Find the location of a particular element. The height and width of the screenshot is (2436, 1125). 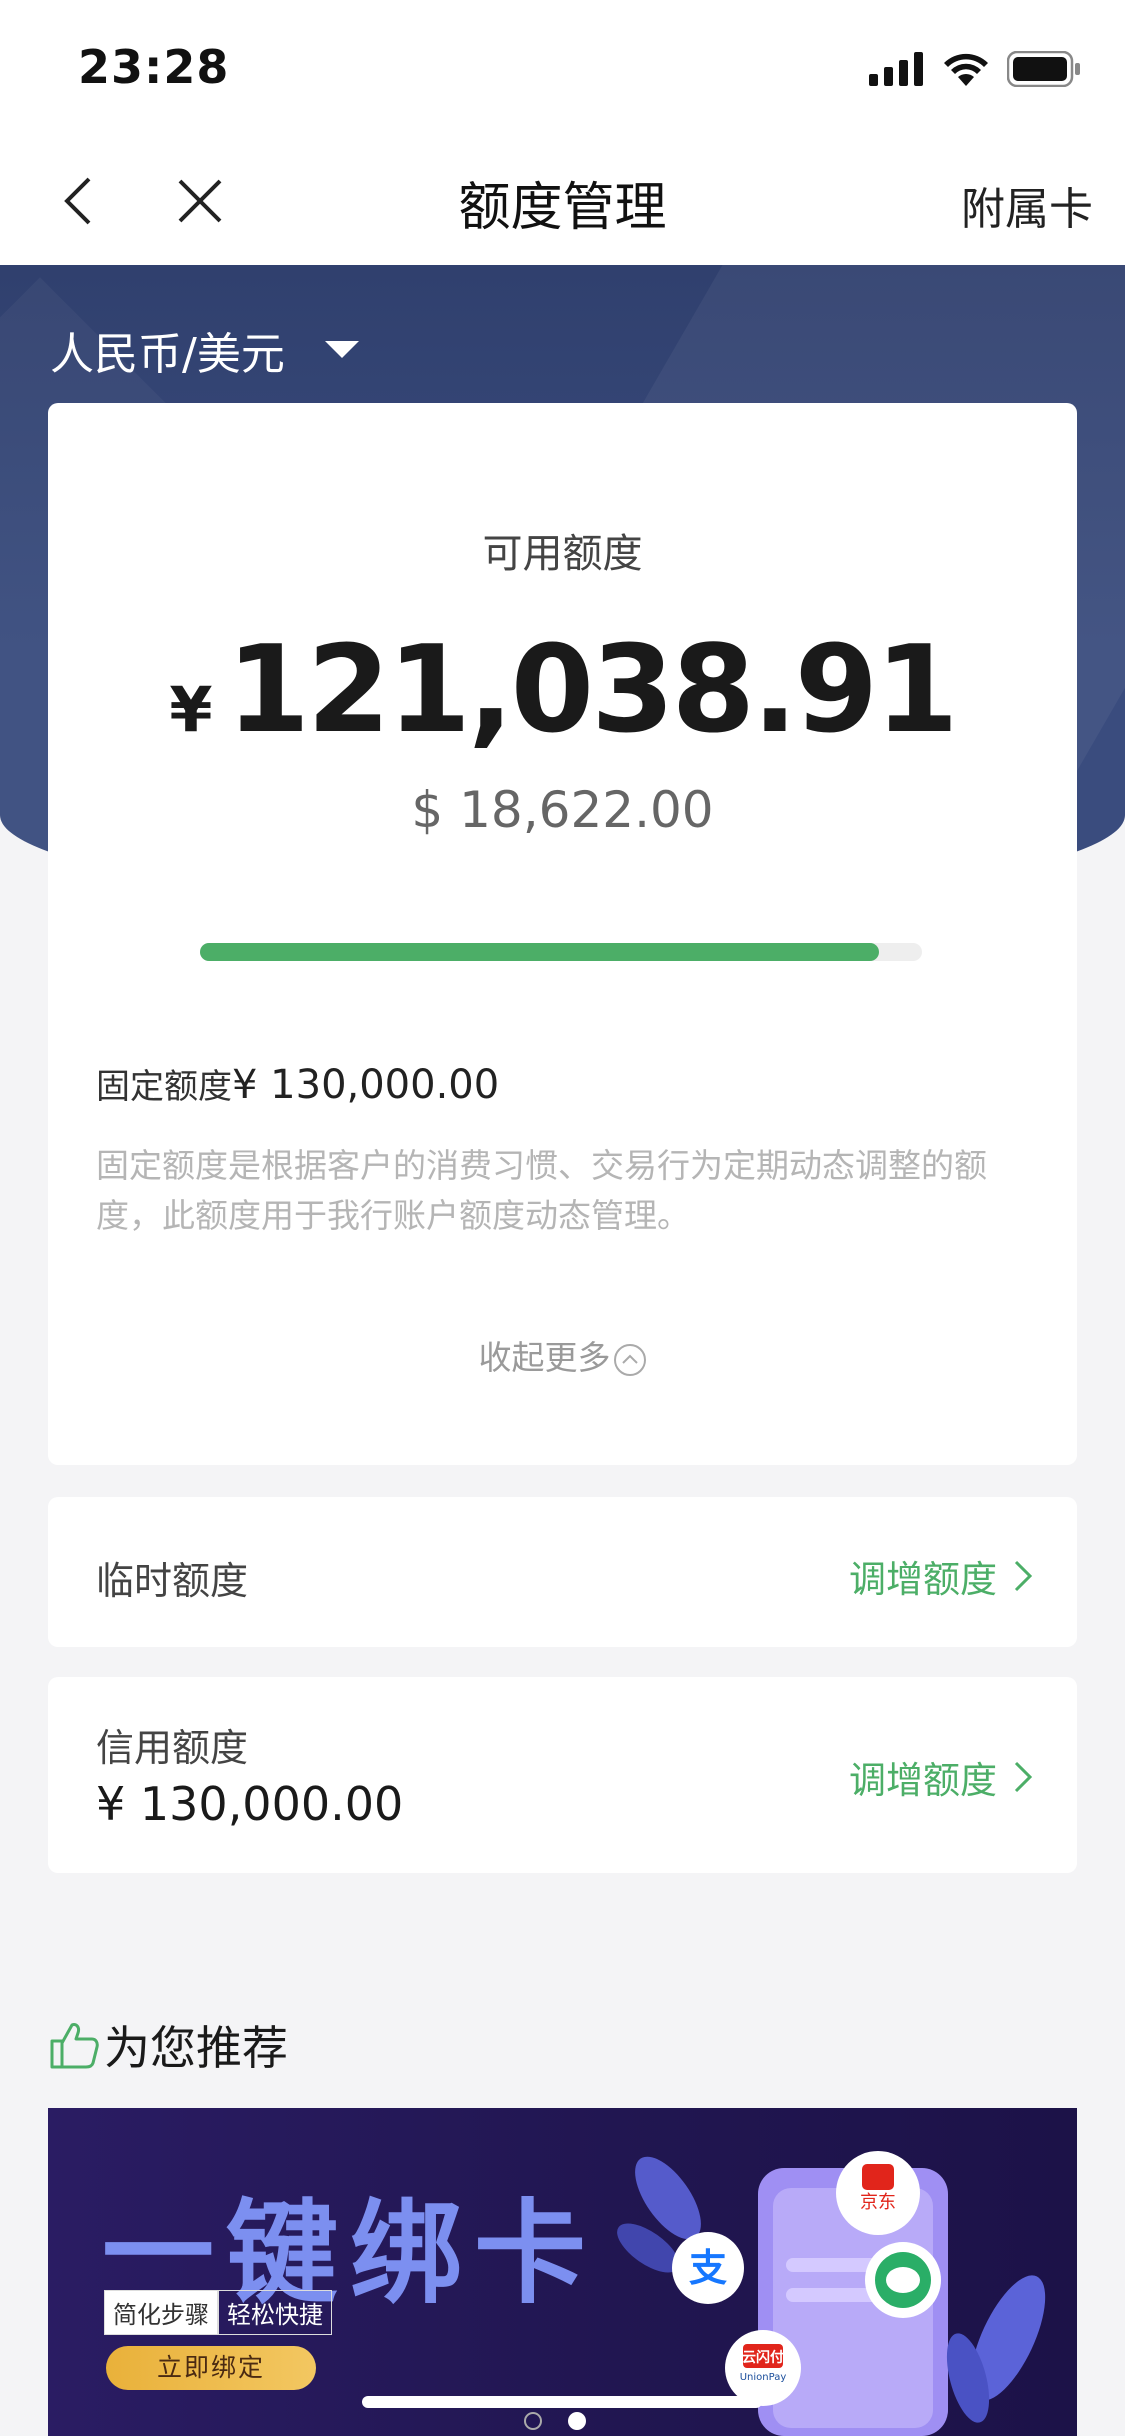

bind-card-banner: 一键绑卡 简化步骤 轻松快捷 立即绑定 京东 支 云闪付 UnionPay is located at coordinates (562, 2272).